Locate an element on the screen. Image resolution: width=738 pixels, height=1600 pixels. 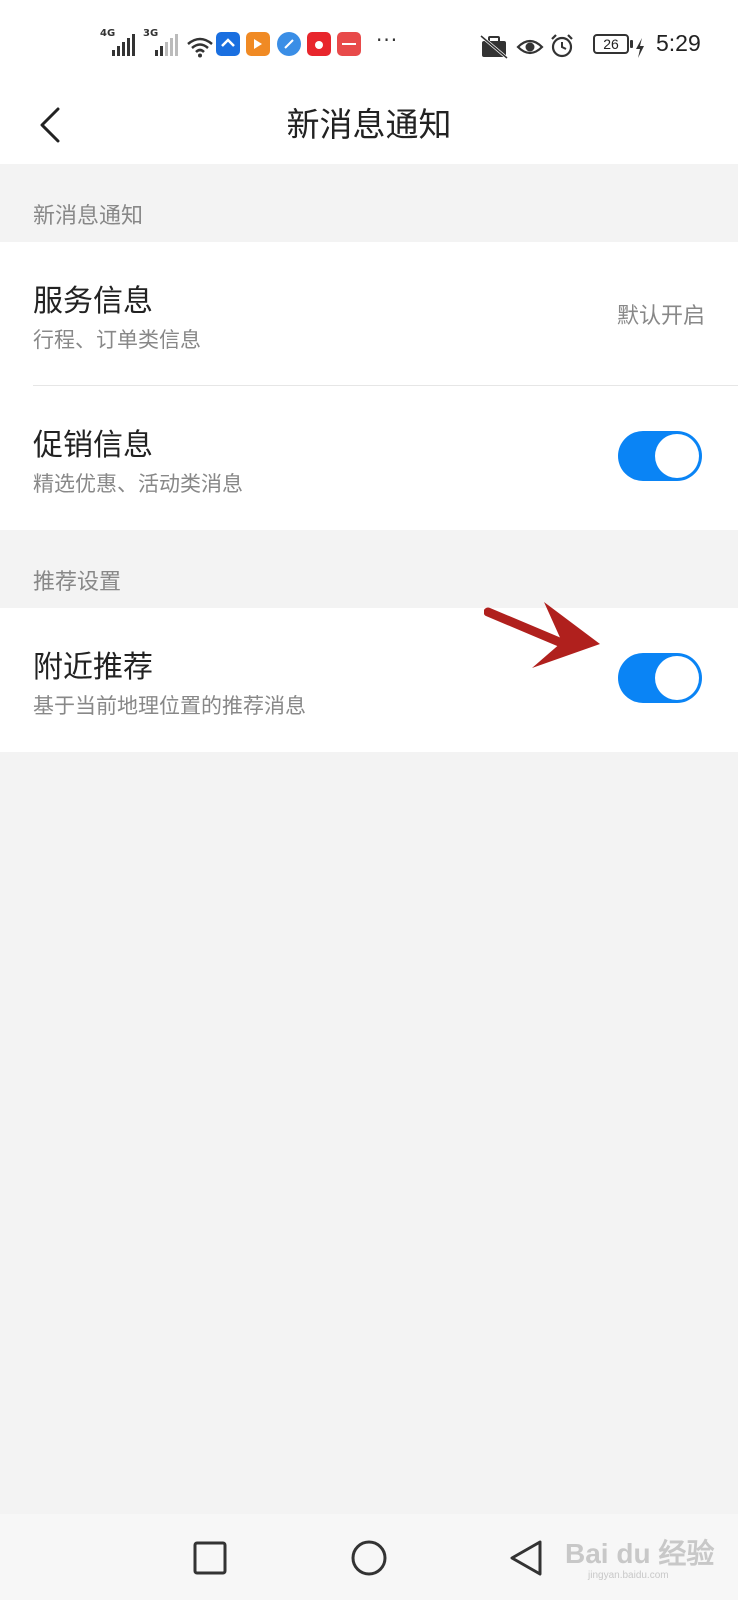
home-button is located at coordinates (369, 1558).